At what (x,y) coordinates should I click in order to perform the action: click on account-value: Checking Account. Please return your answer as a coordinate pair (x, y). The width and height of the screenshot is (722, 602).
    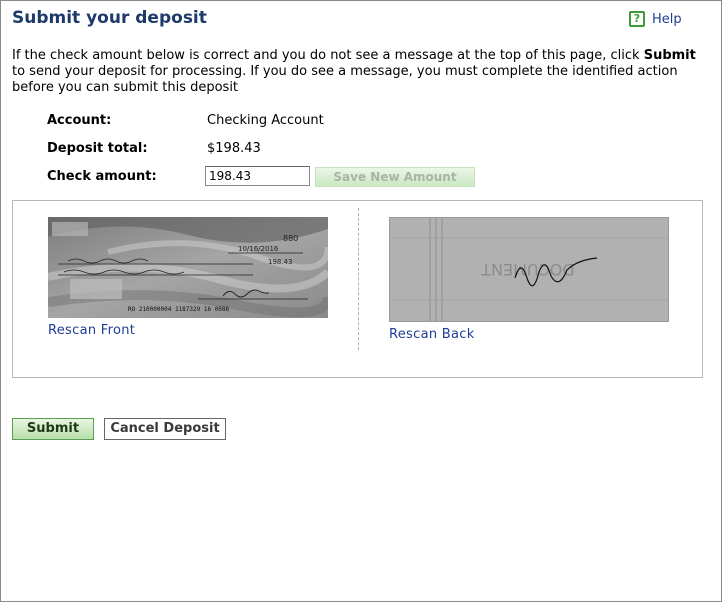
    Looking at the image, I should click on (265, 120).